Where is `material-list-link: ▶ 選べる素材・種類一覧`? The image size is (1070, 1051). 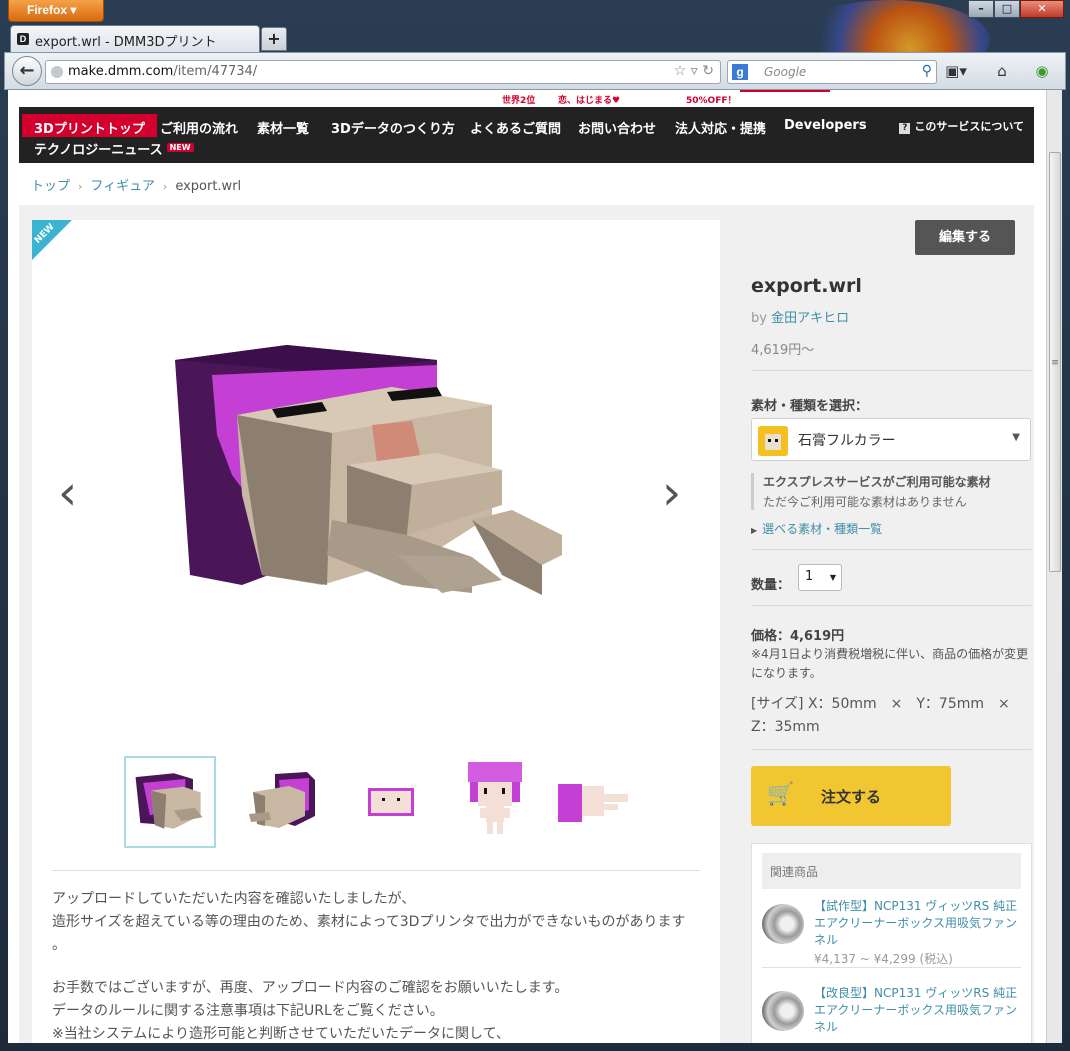
material-list-link: ▶ 選べる素材・種類一覧 is located at coordinates (816, 528).